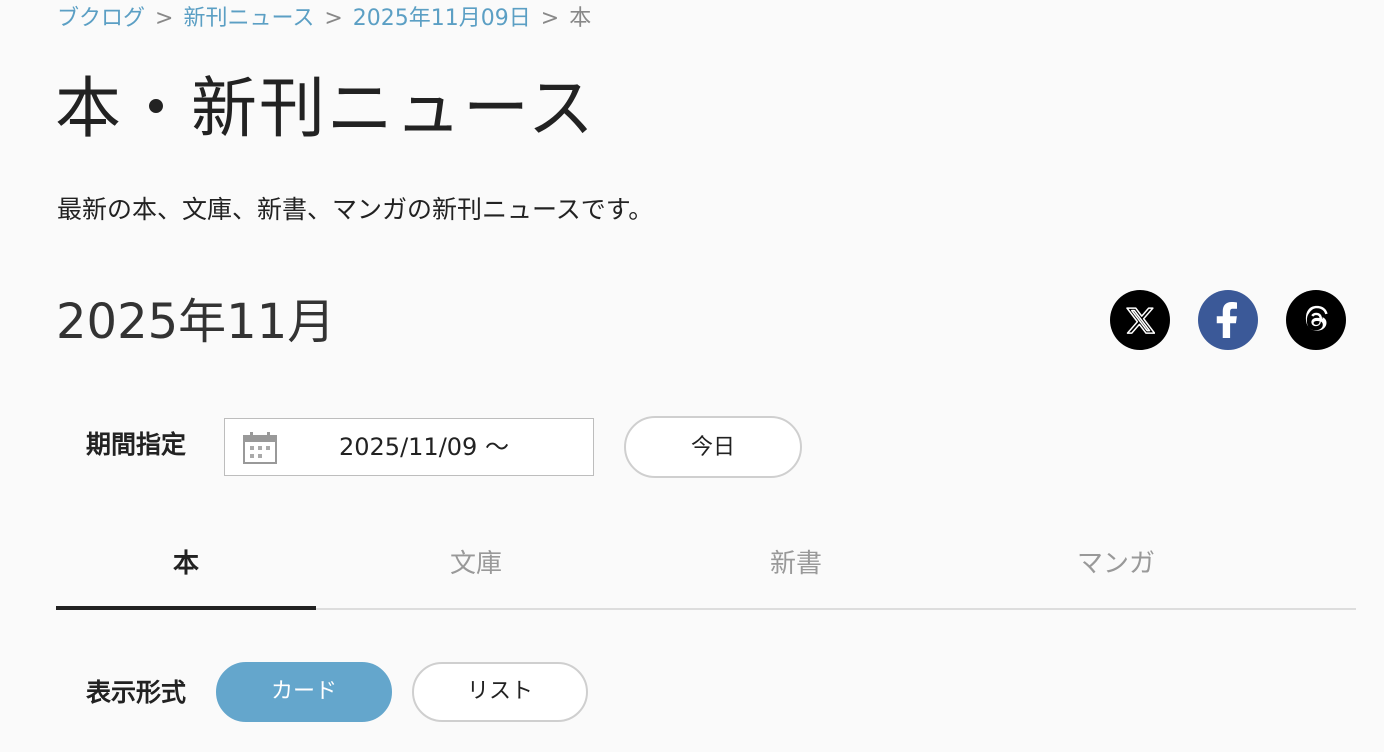 The image size is (1384, 752). What do you see at coordinates (476, 567) in the screenshot?
I see `tab-bunko: 文庫` at bounding box center [476, 567].